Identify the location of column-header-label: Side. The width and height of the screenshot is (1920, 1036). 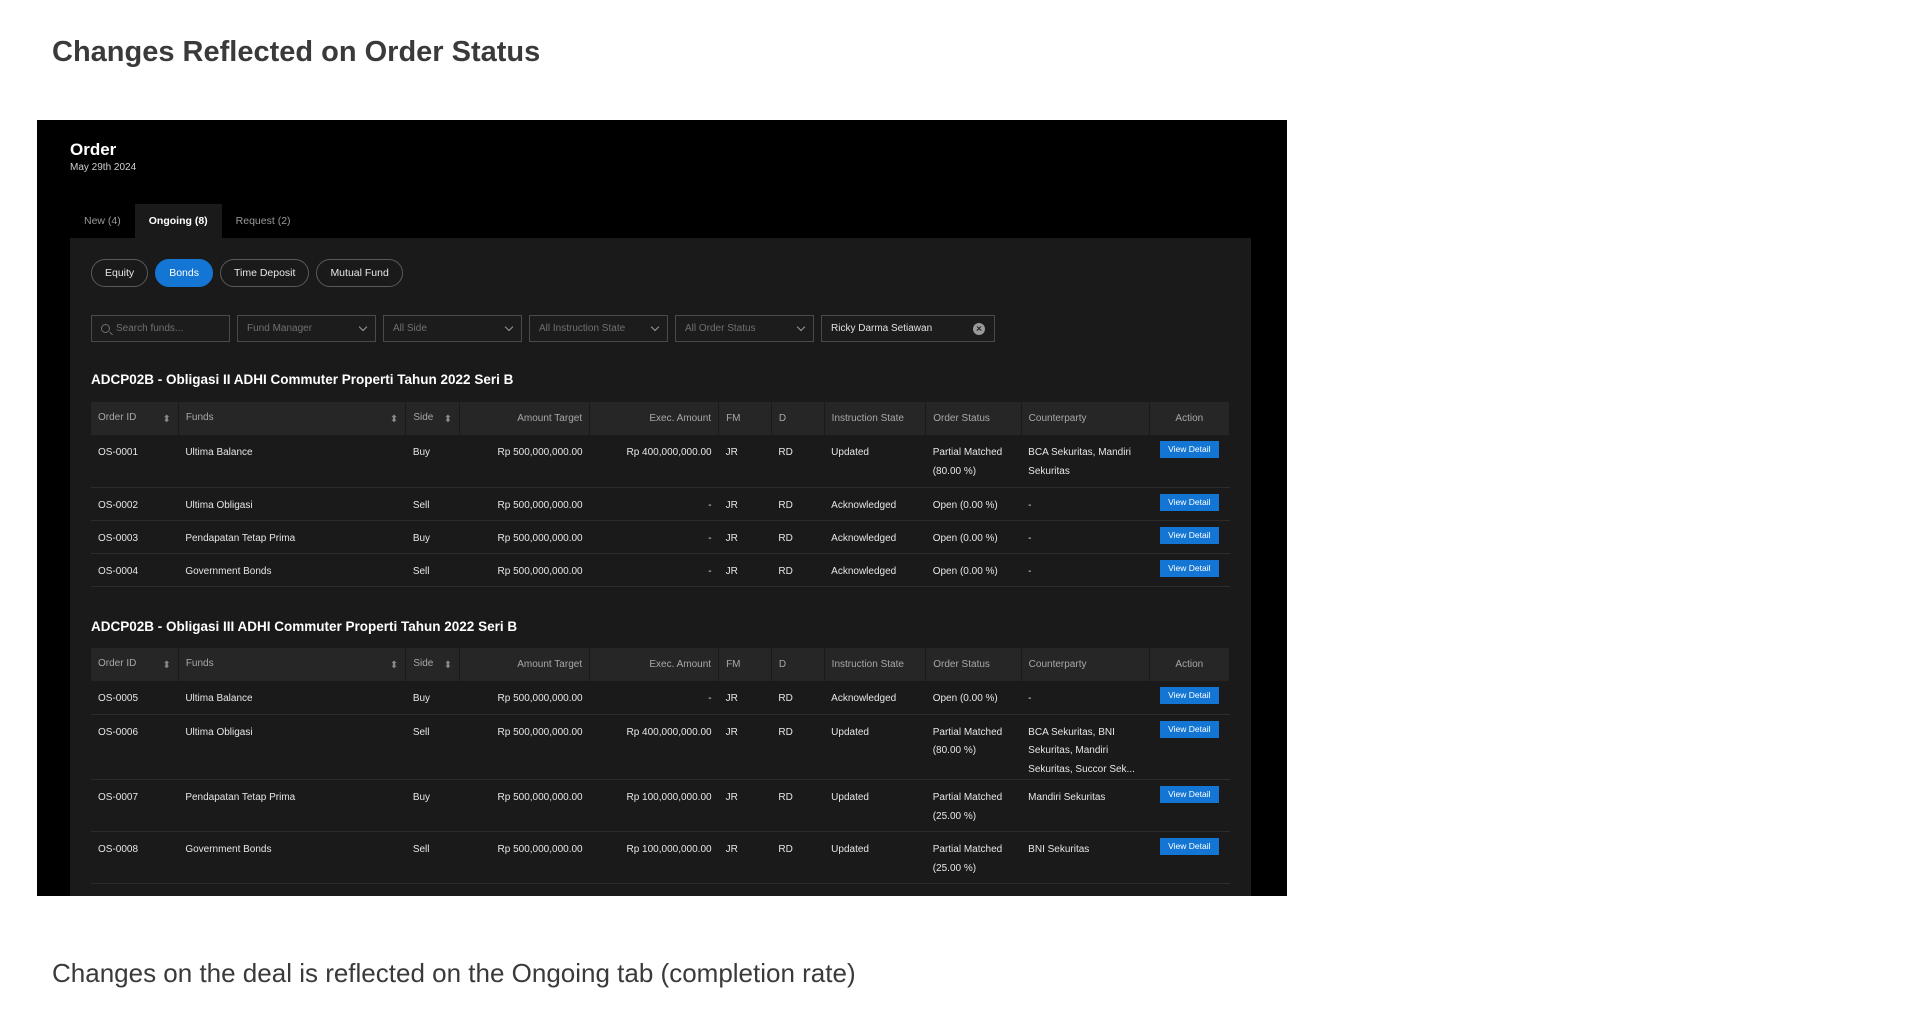
(423, 417).